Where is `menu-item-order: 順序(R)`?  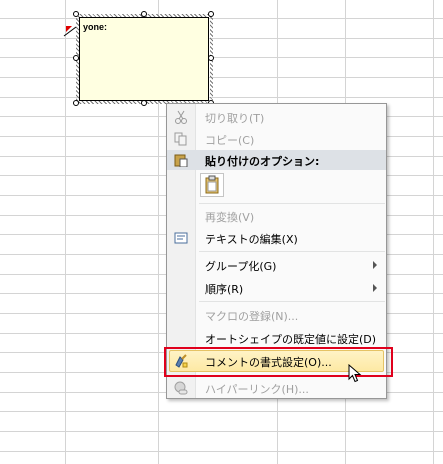 menu-item-order: 順序(R) is located at coordinates (276, 288).